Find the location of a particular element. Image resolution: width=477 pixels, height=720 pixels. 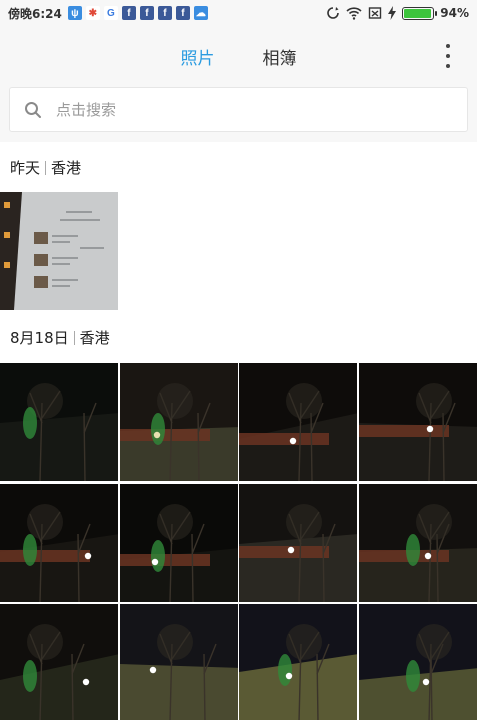

tab-bar: 照片 相簿 is located at coordinates (239, 56).